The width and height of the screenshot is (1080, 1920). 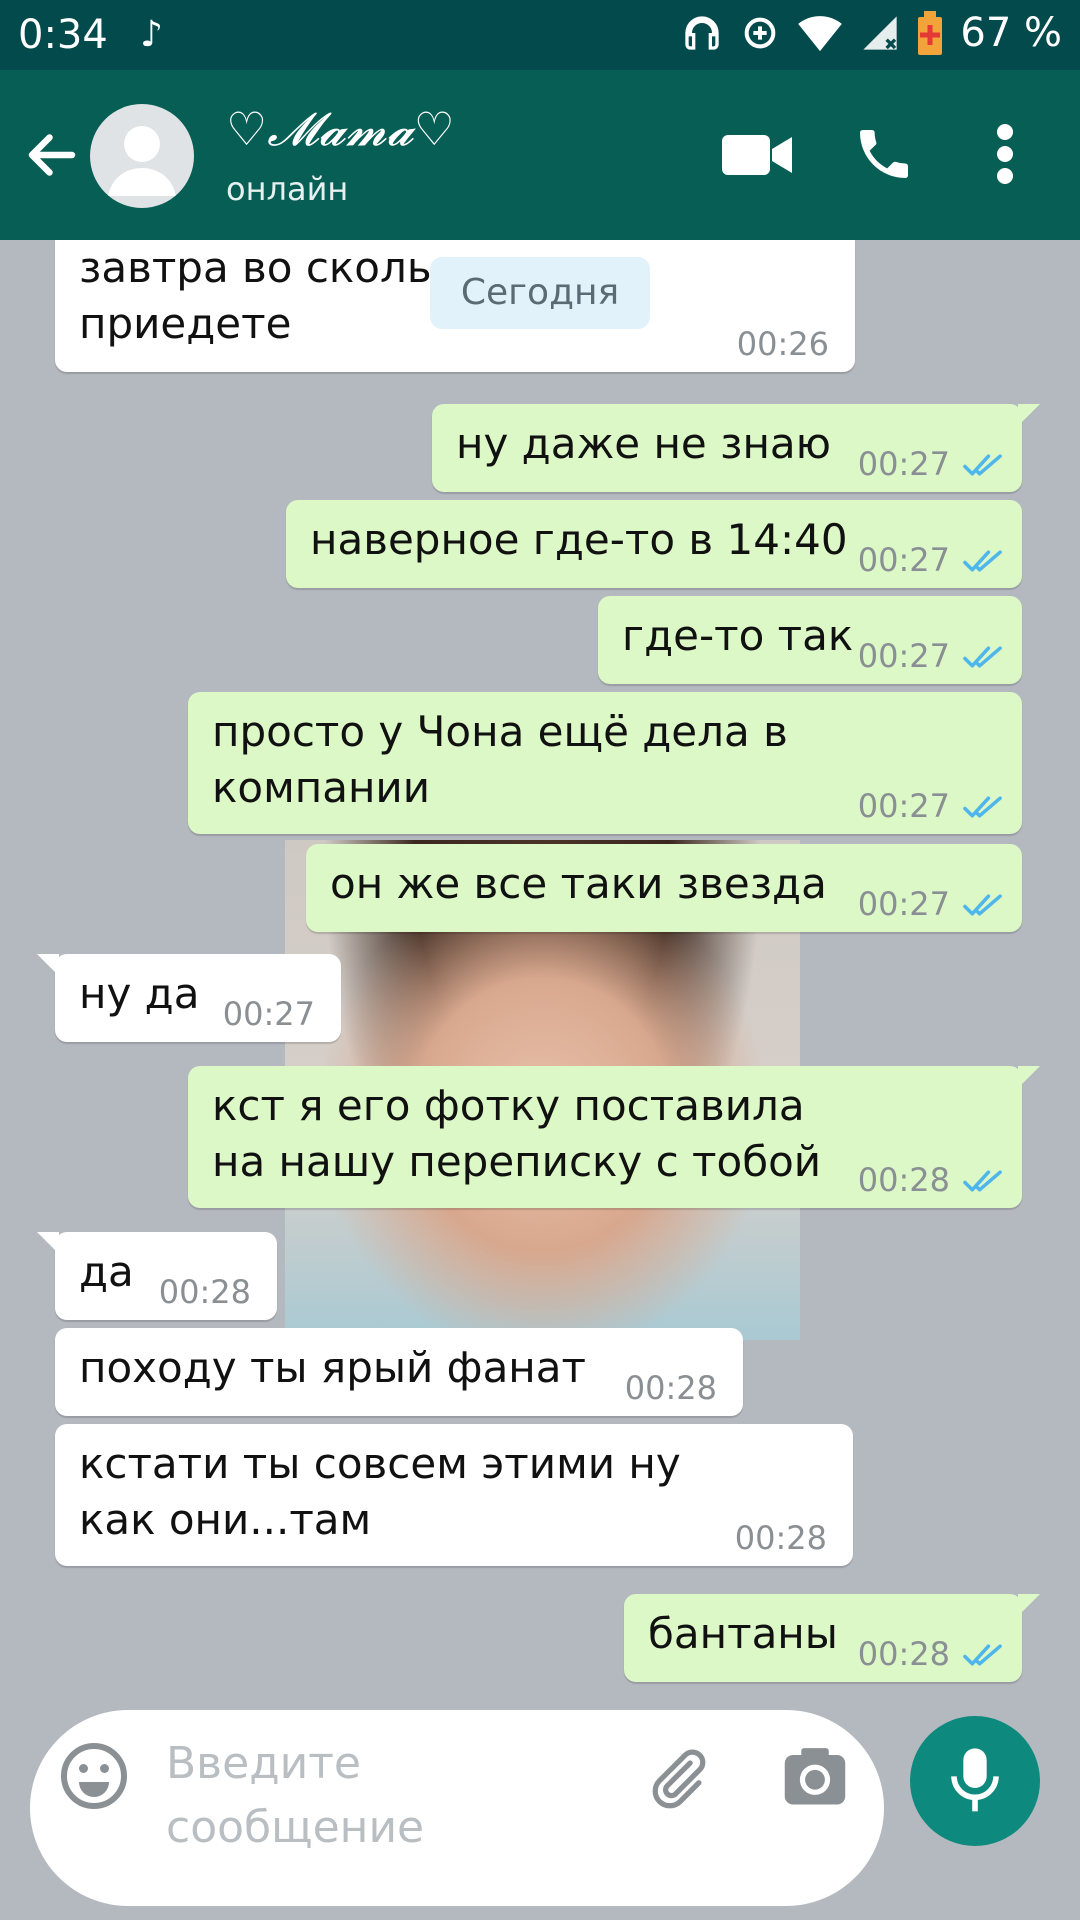 I want to click on contact-status: онлайн, so click(x=287, y=189).